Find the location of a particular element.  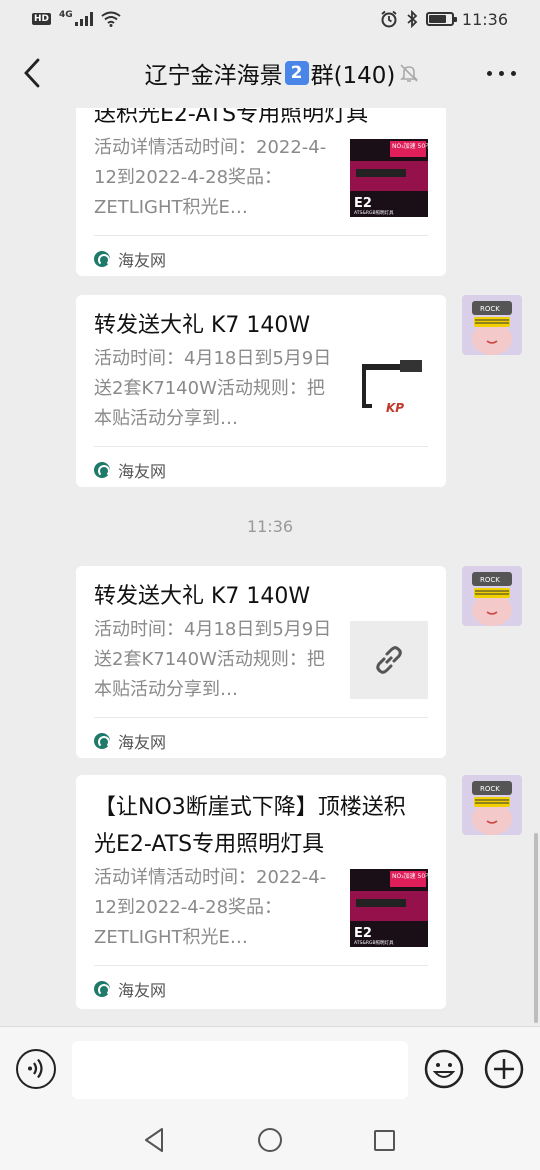

add-icon is located at coordinates (504, 1069).